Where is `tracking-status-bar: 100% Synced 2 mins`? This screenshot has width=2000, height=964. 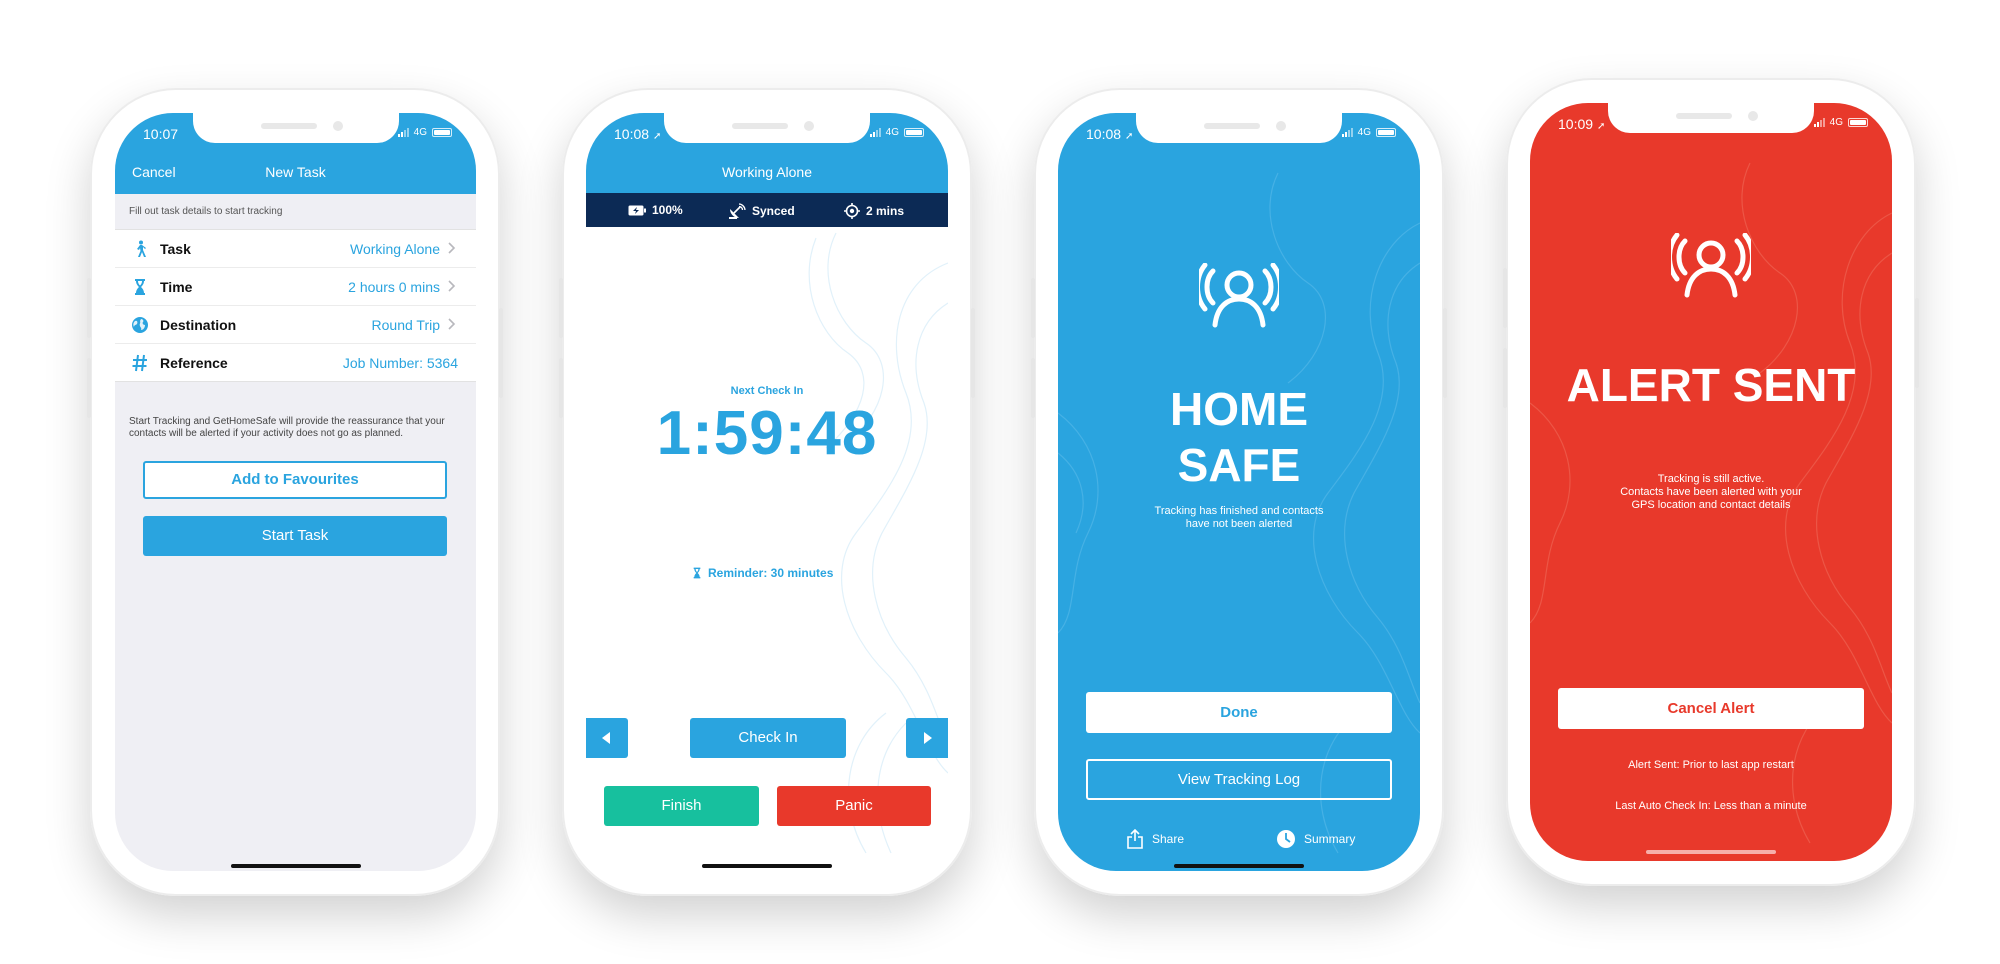 tracking-status-bar: 100% Synced 2 mins is located at coordinates (767, 210).